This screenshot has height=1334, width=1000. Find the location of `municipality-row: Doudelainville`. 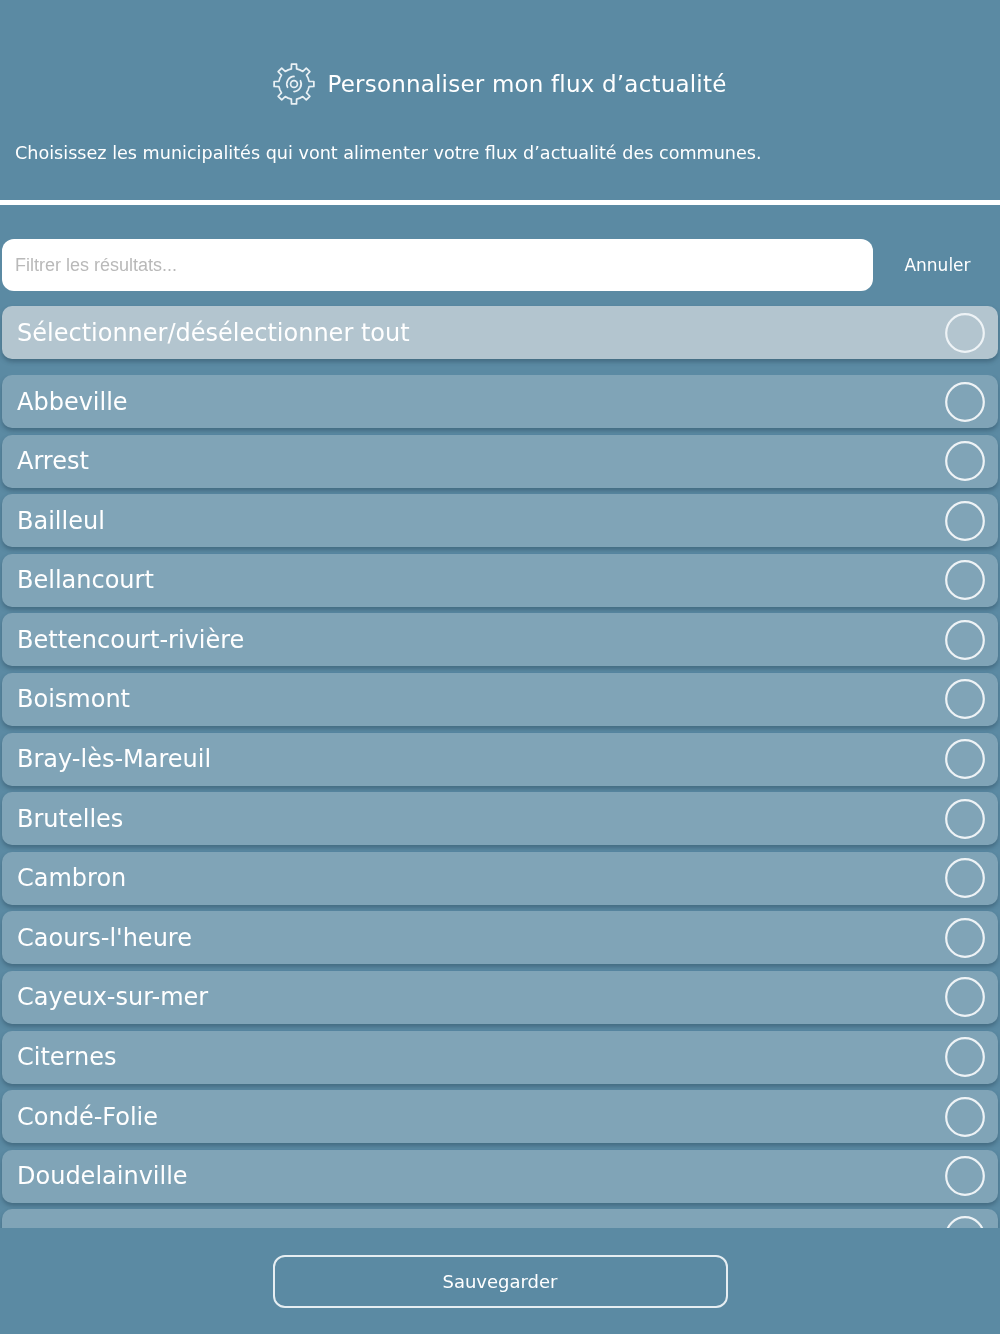

municipality-row: Doudelainville is located at coordinates (500, 1176).